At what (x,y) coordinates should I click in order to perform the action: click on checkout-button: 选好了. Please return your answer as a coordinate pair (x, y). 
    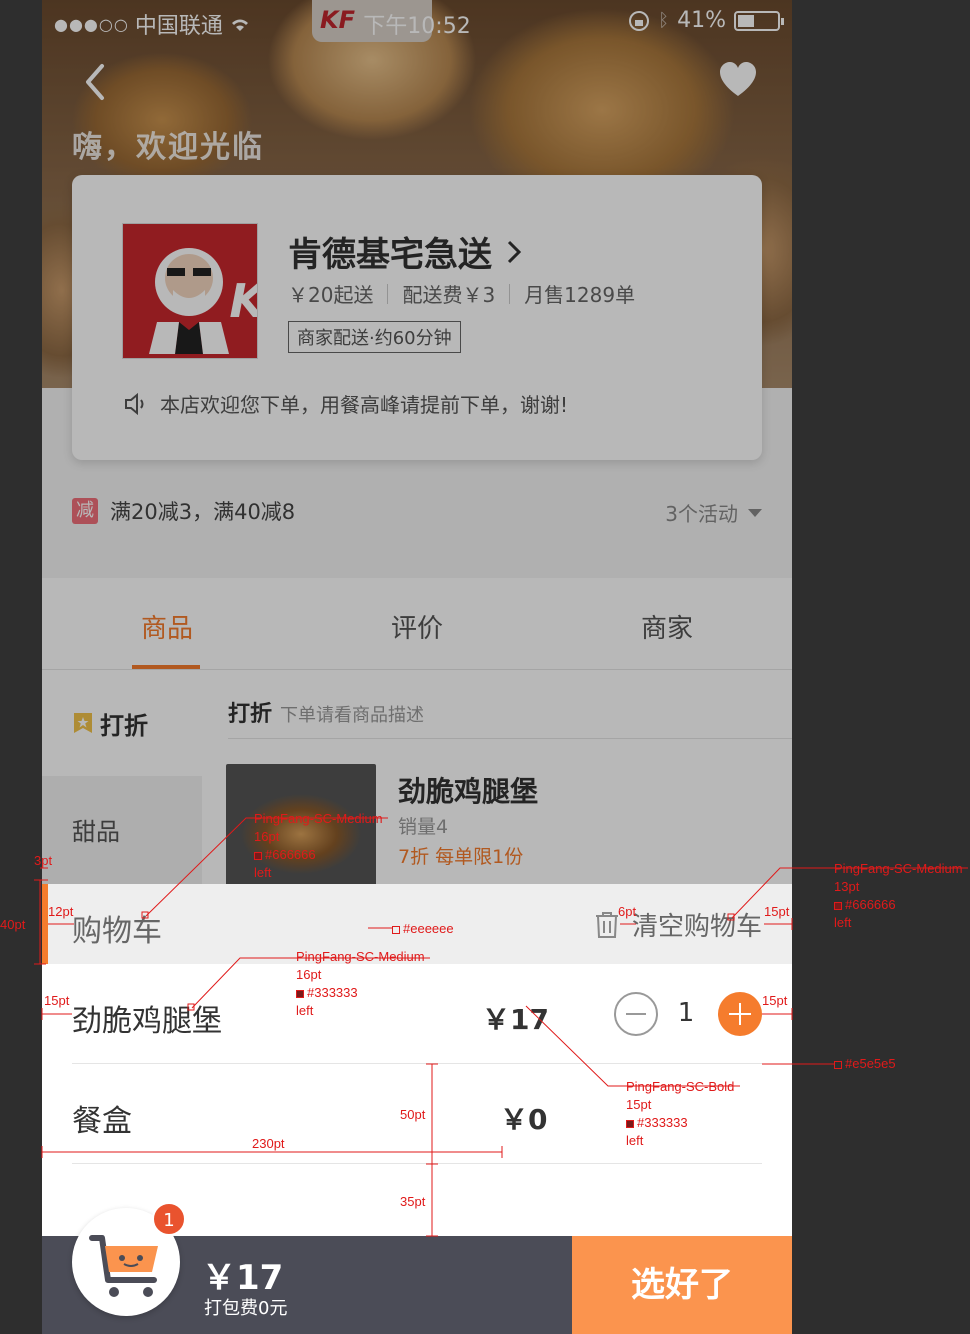
    Looking at the image, I should click on (682, 1285).